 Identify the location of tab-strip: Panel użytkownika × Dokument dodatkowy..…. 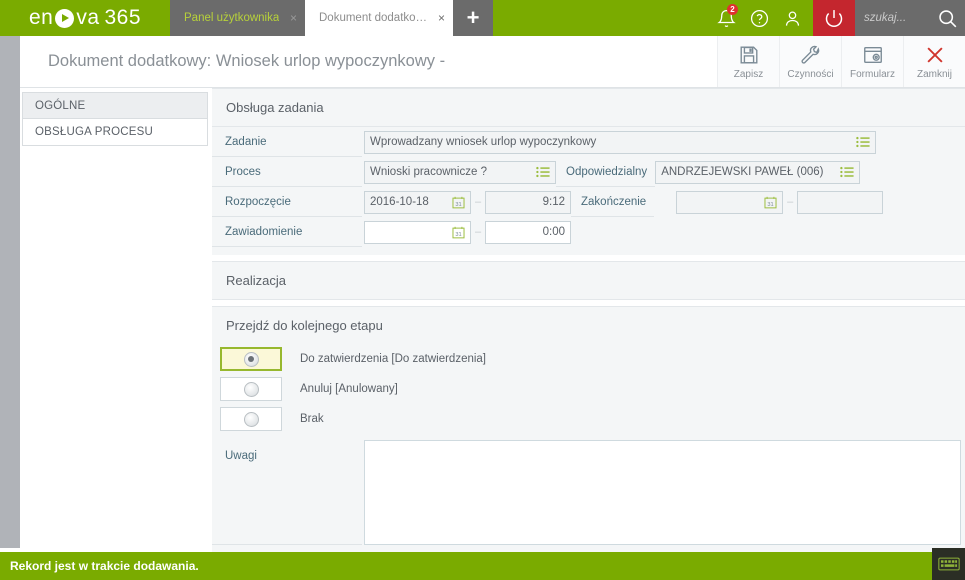
(331, 18).